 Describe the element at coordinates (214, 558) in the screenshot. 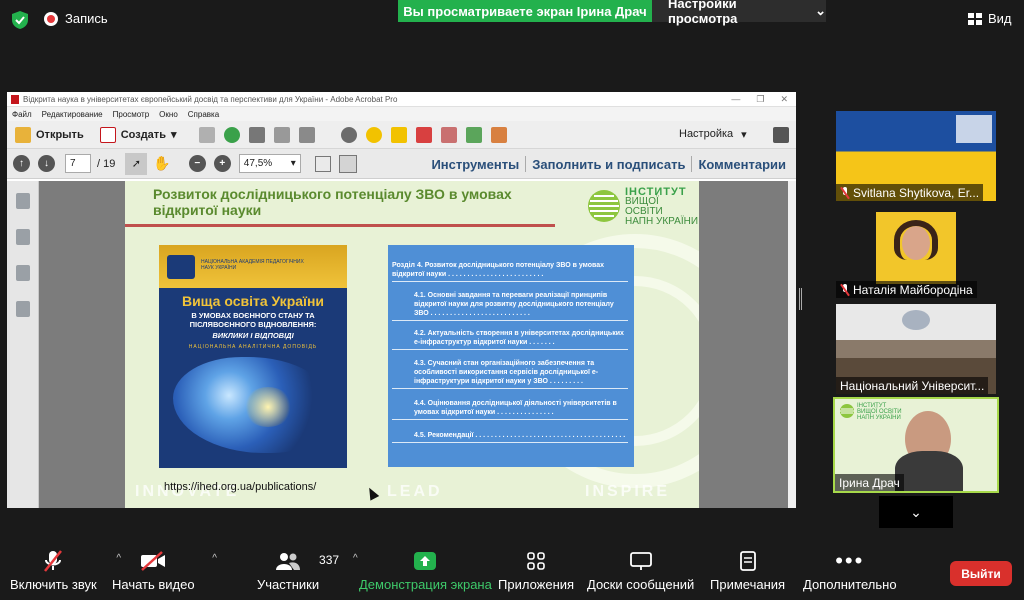

I see `video-options-caret-icon: ^` at that location.